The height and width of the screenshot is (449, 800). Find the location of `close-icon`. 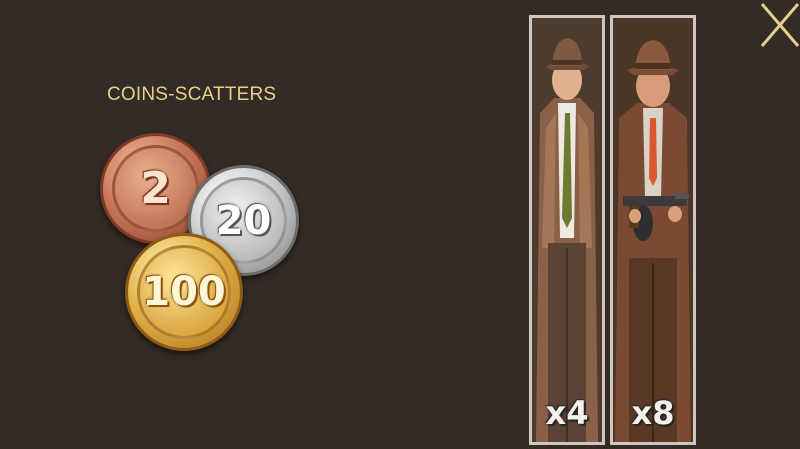

close-icon is located at coordinates (780, 25).